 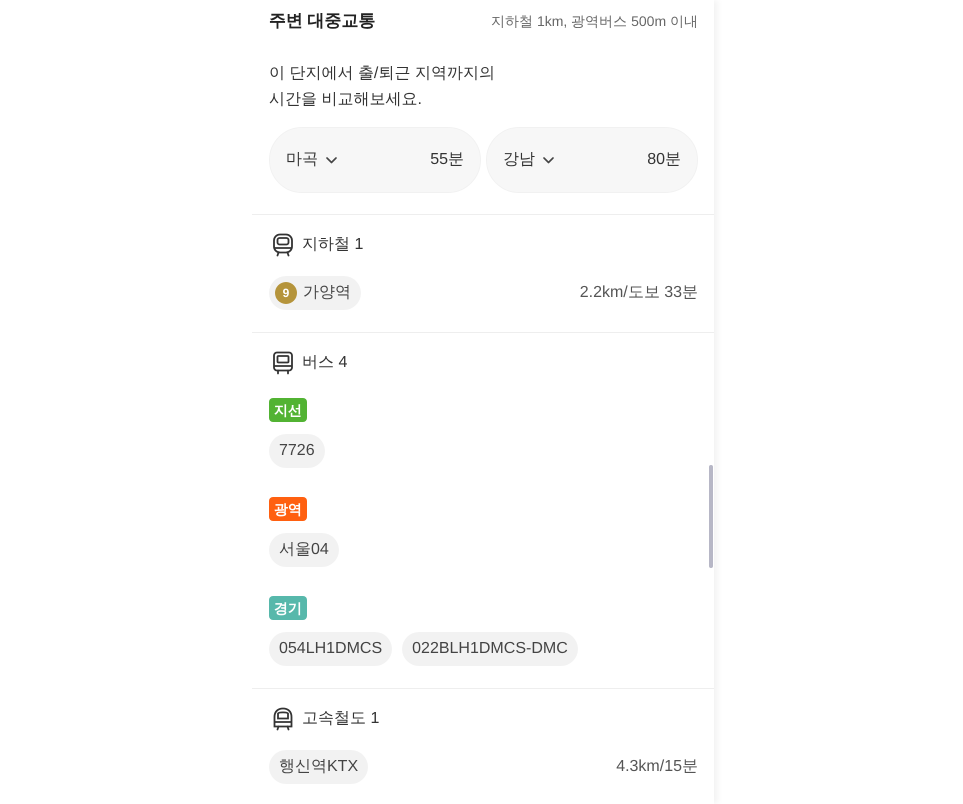 What do you see at coordinates (639, 293) in the screenshot?
I see `distance-text: 2.2km/도보 33분` at bounding box center [639, 293].